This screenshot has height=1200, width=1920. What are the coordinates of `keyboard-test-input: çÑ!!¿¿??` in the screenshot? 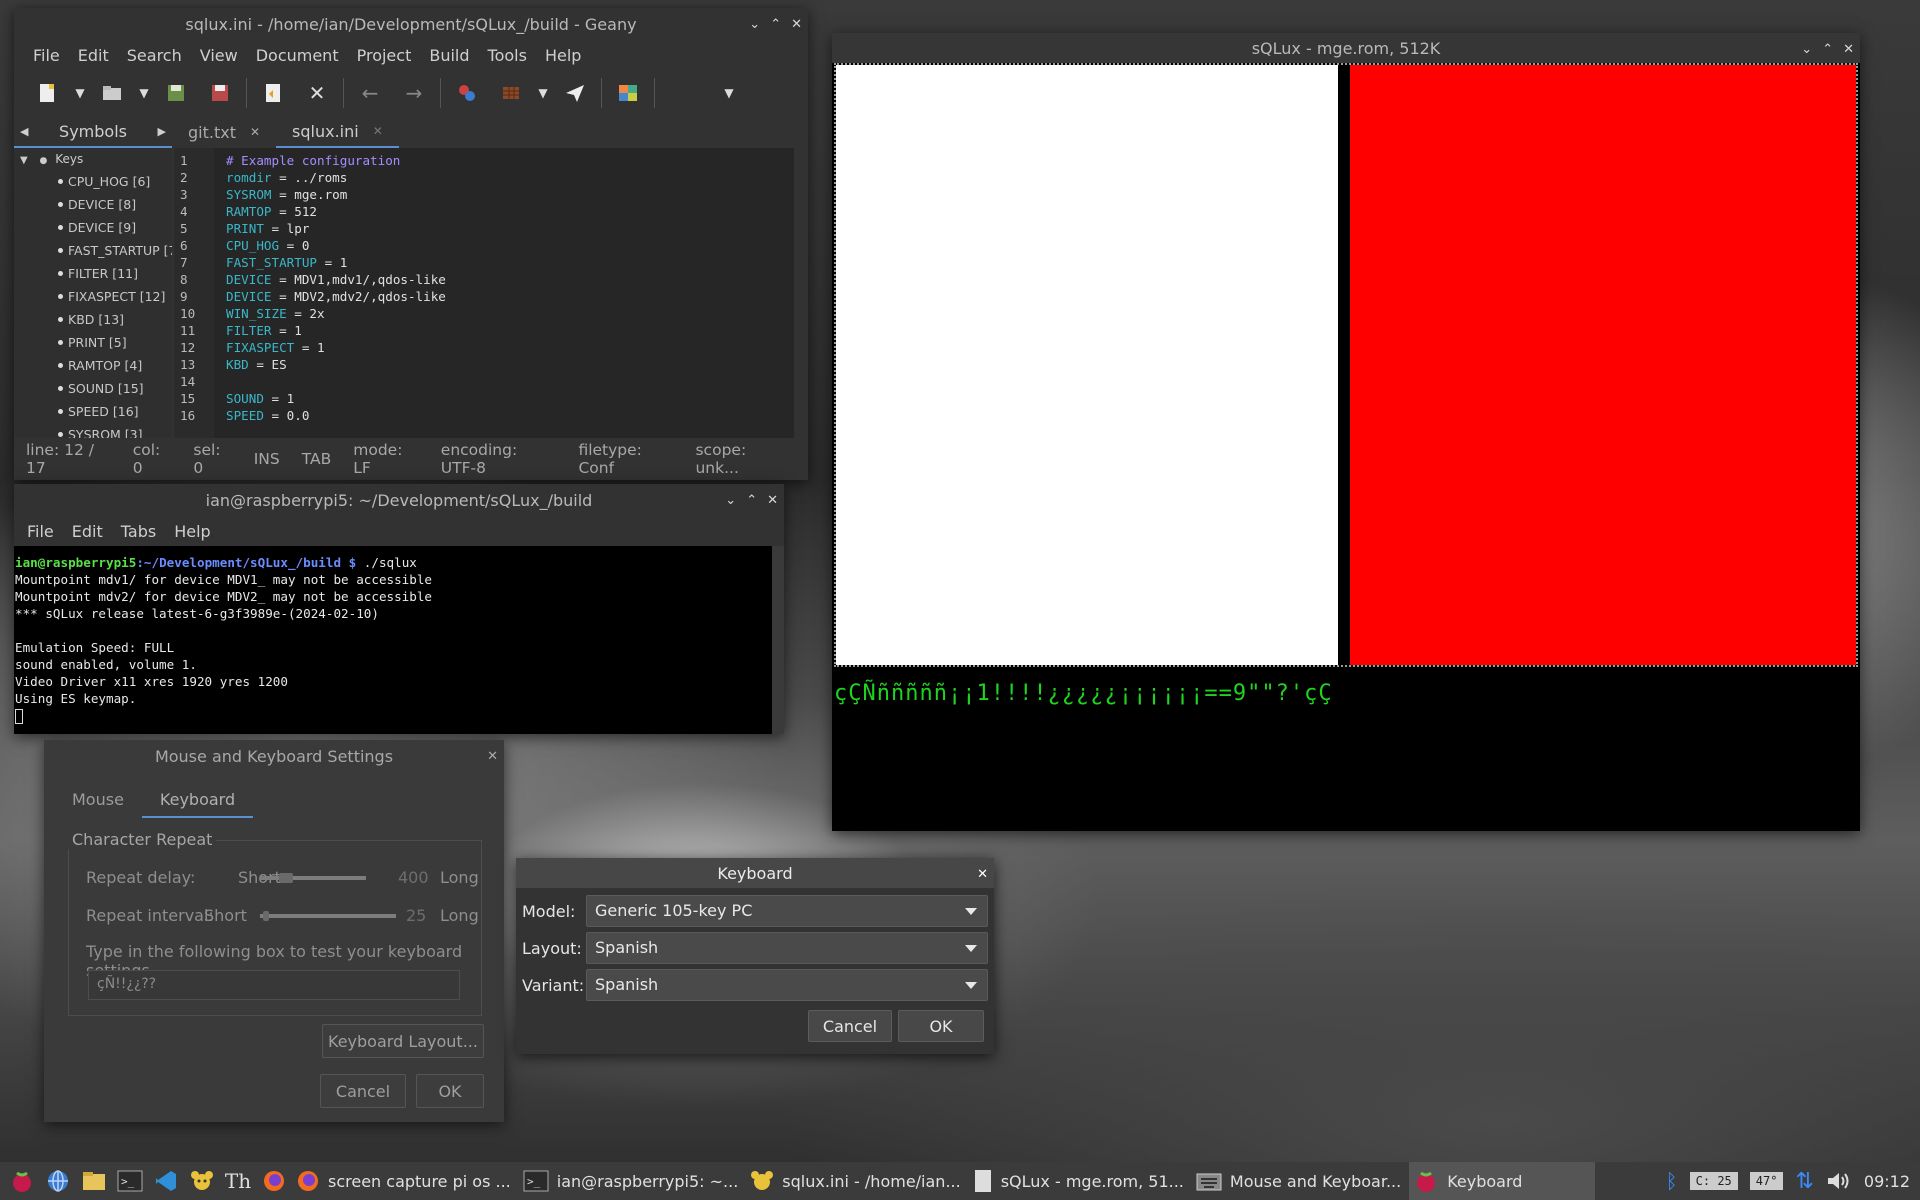 It's located at (274, 985).